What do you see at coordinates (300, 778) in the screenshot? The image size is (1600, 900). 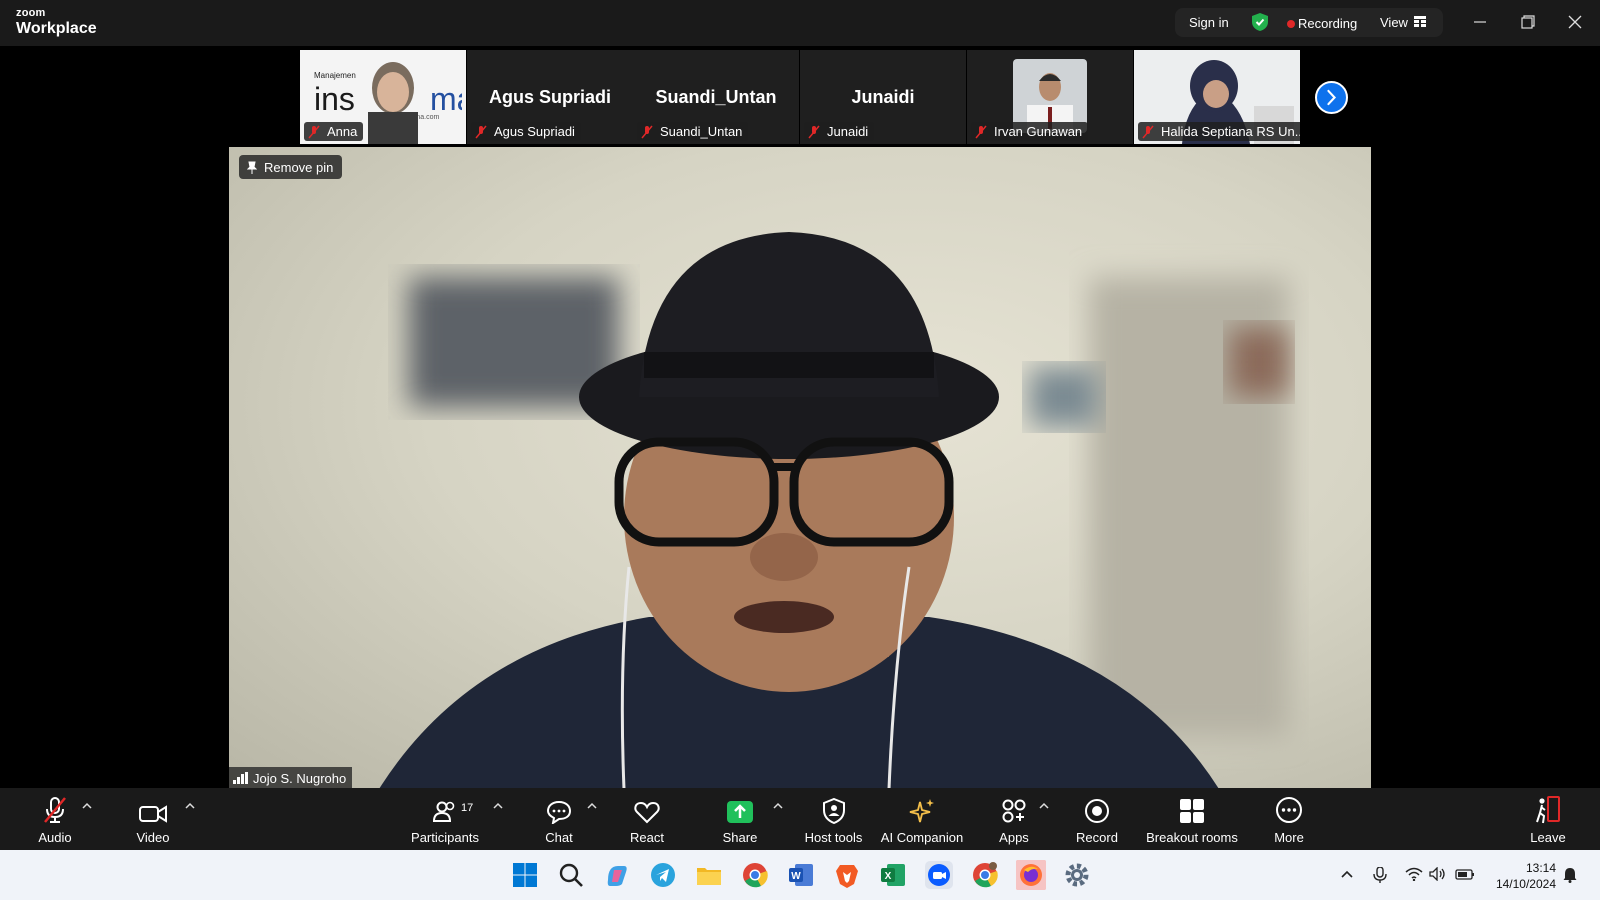 I see `speaker-name: Jojo S. Nugroho` at bounding box center [300, 778].